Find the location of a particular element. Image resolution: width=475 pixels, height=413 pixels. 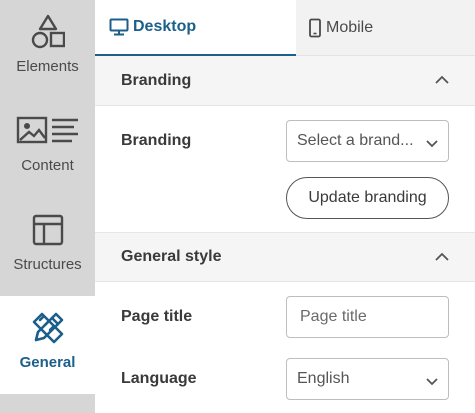

sidebar-item-structures: Structures is located at coordinates (47, 247).